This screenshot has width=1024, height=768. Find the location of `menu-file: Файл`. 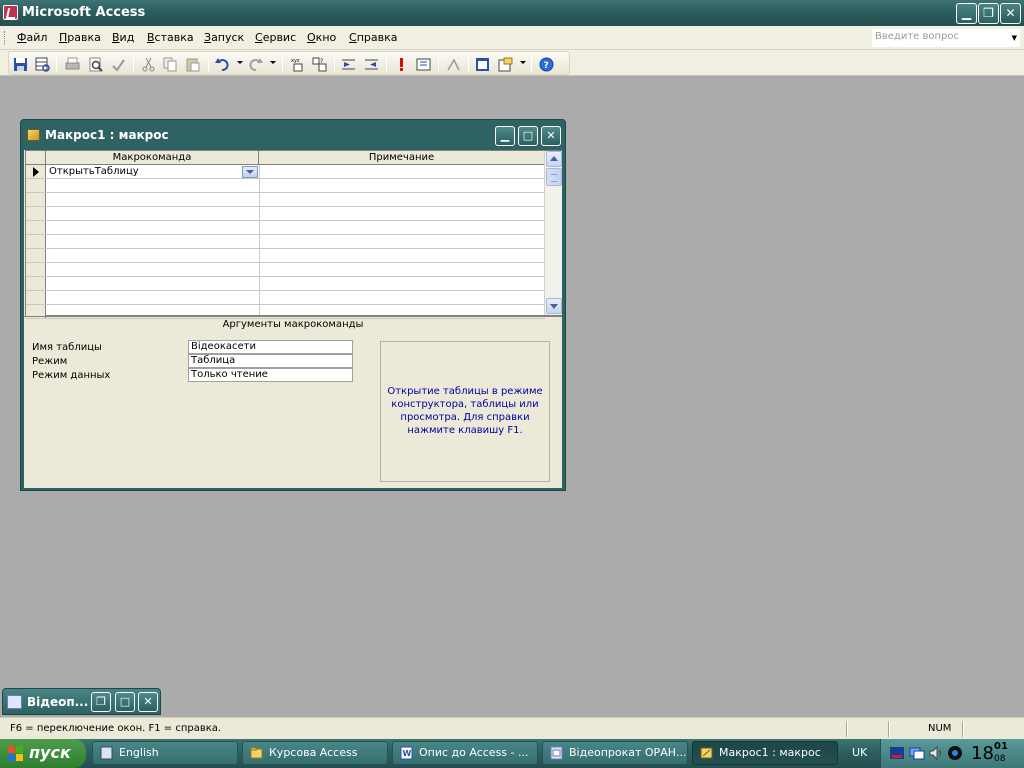

menu-file: Файл is located at coordinates (32, 37).